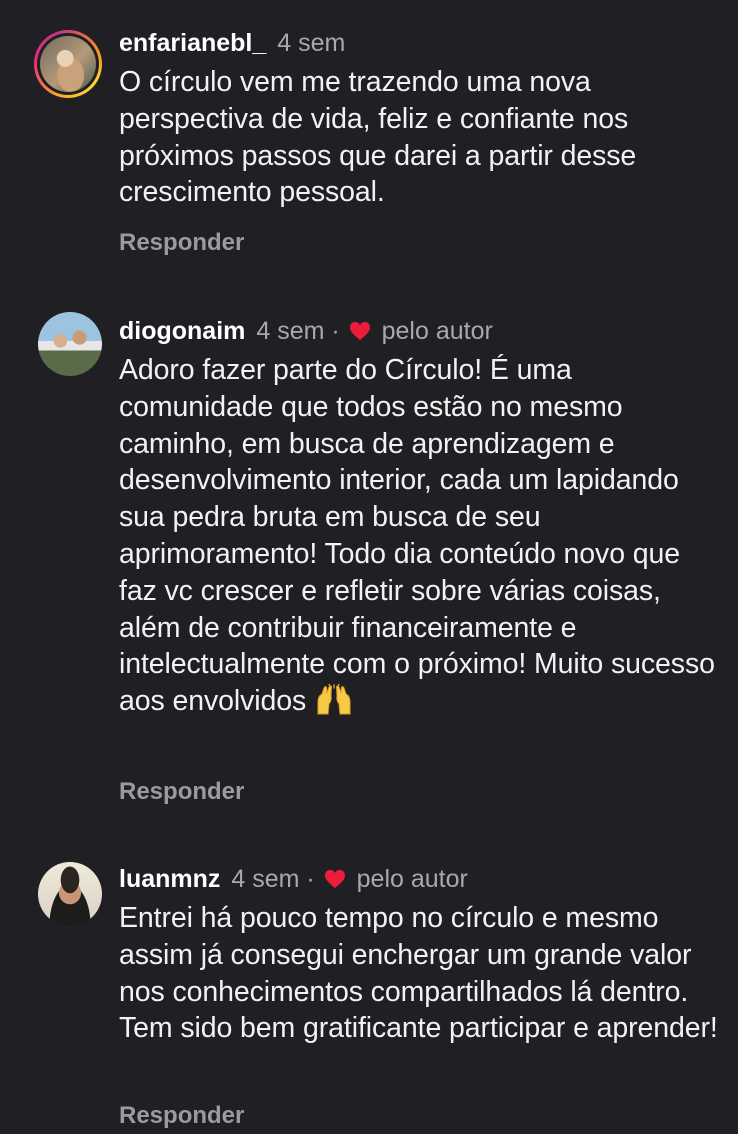 Image resolution: width=738 pixels, height=1134 pixels. What do you see at coordinates (182, 331) in the screenshot?
I see `username: diogonaim` at bounding box center [182, 331].